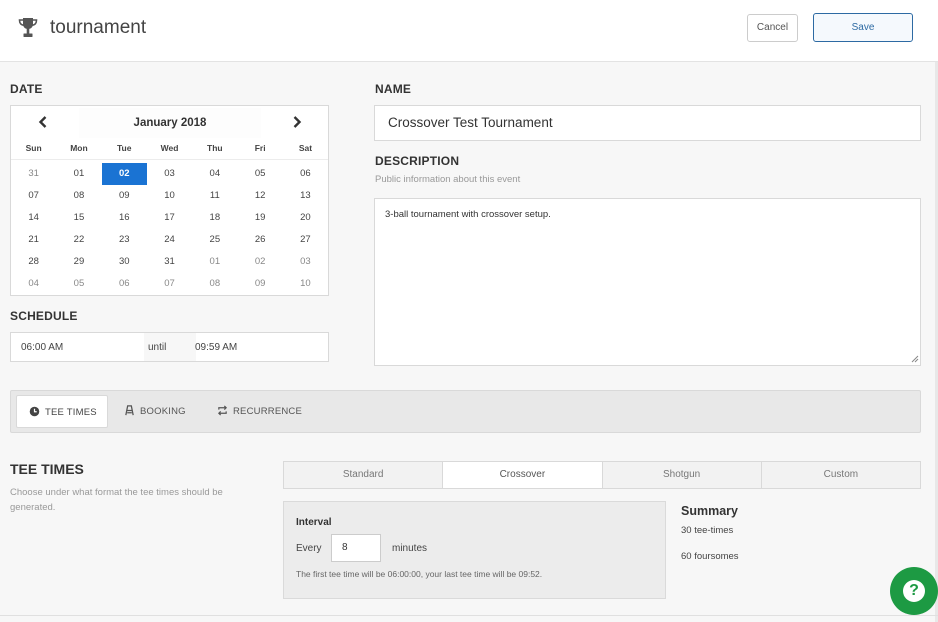  I want to click on calendar-day: 27, so click(305, 240).